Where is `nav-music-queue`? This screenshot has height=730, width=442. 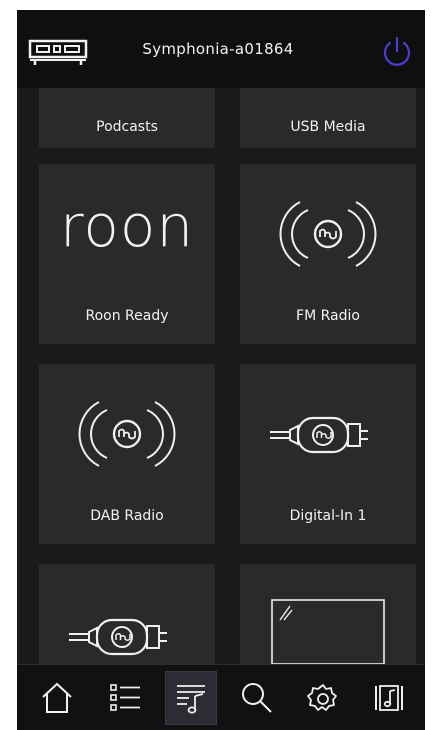 nav-music-queue is located at coordinates (191, 698).